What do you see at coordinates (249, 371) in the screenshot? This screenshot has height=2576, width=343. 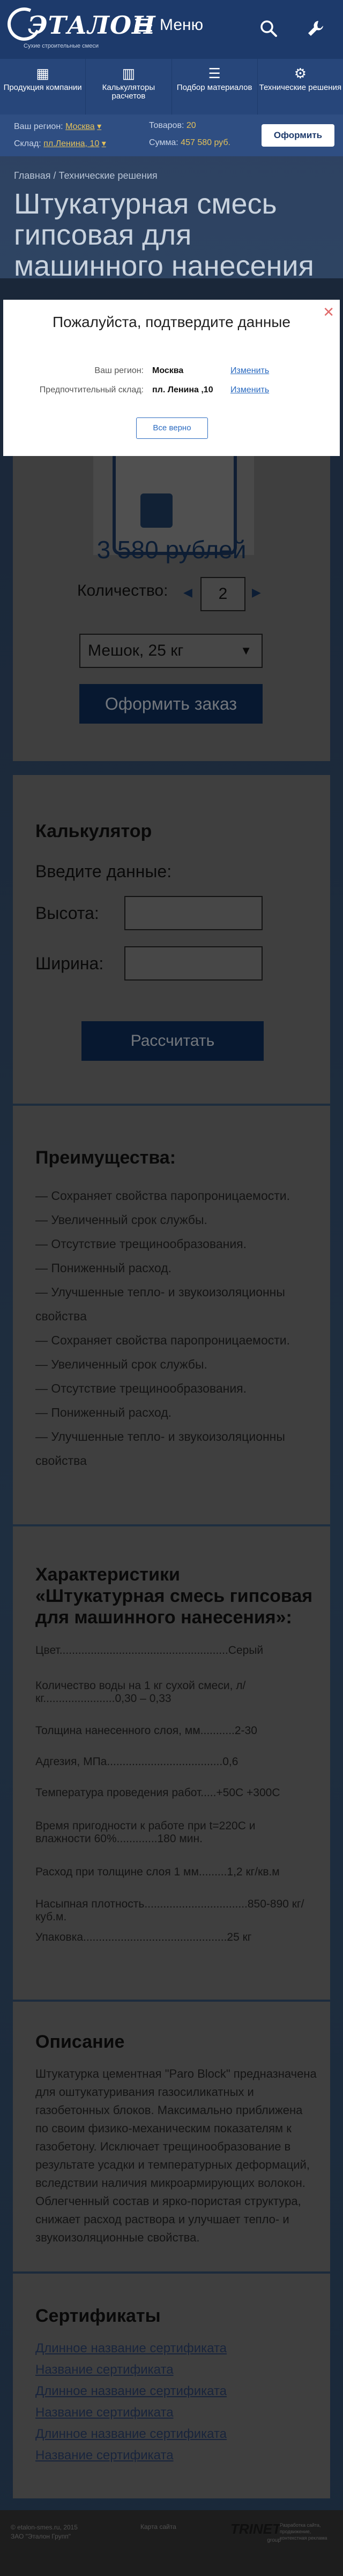 I see `change-region-link: Изменить` at bounding box center [249, 371].